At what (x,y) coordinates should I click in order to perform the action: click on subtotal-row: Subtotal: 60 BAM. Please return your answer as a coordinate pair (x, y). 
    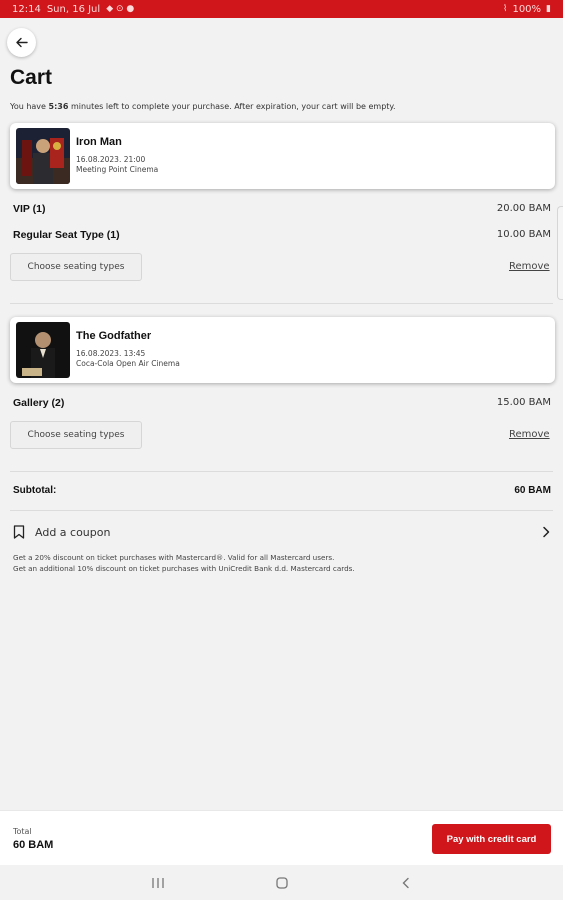
    Looking at the image, I should click on (282, 490).